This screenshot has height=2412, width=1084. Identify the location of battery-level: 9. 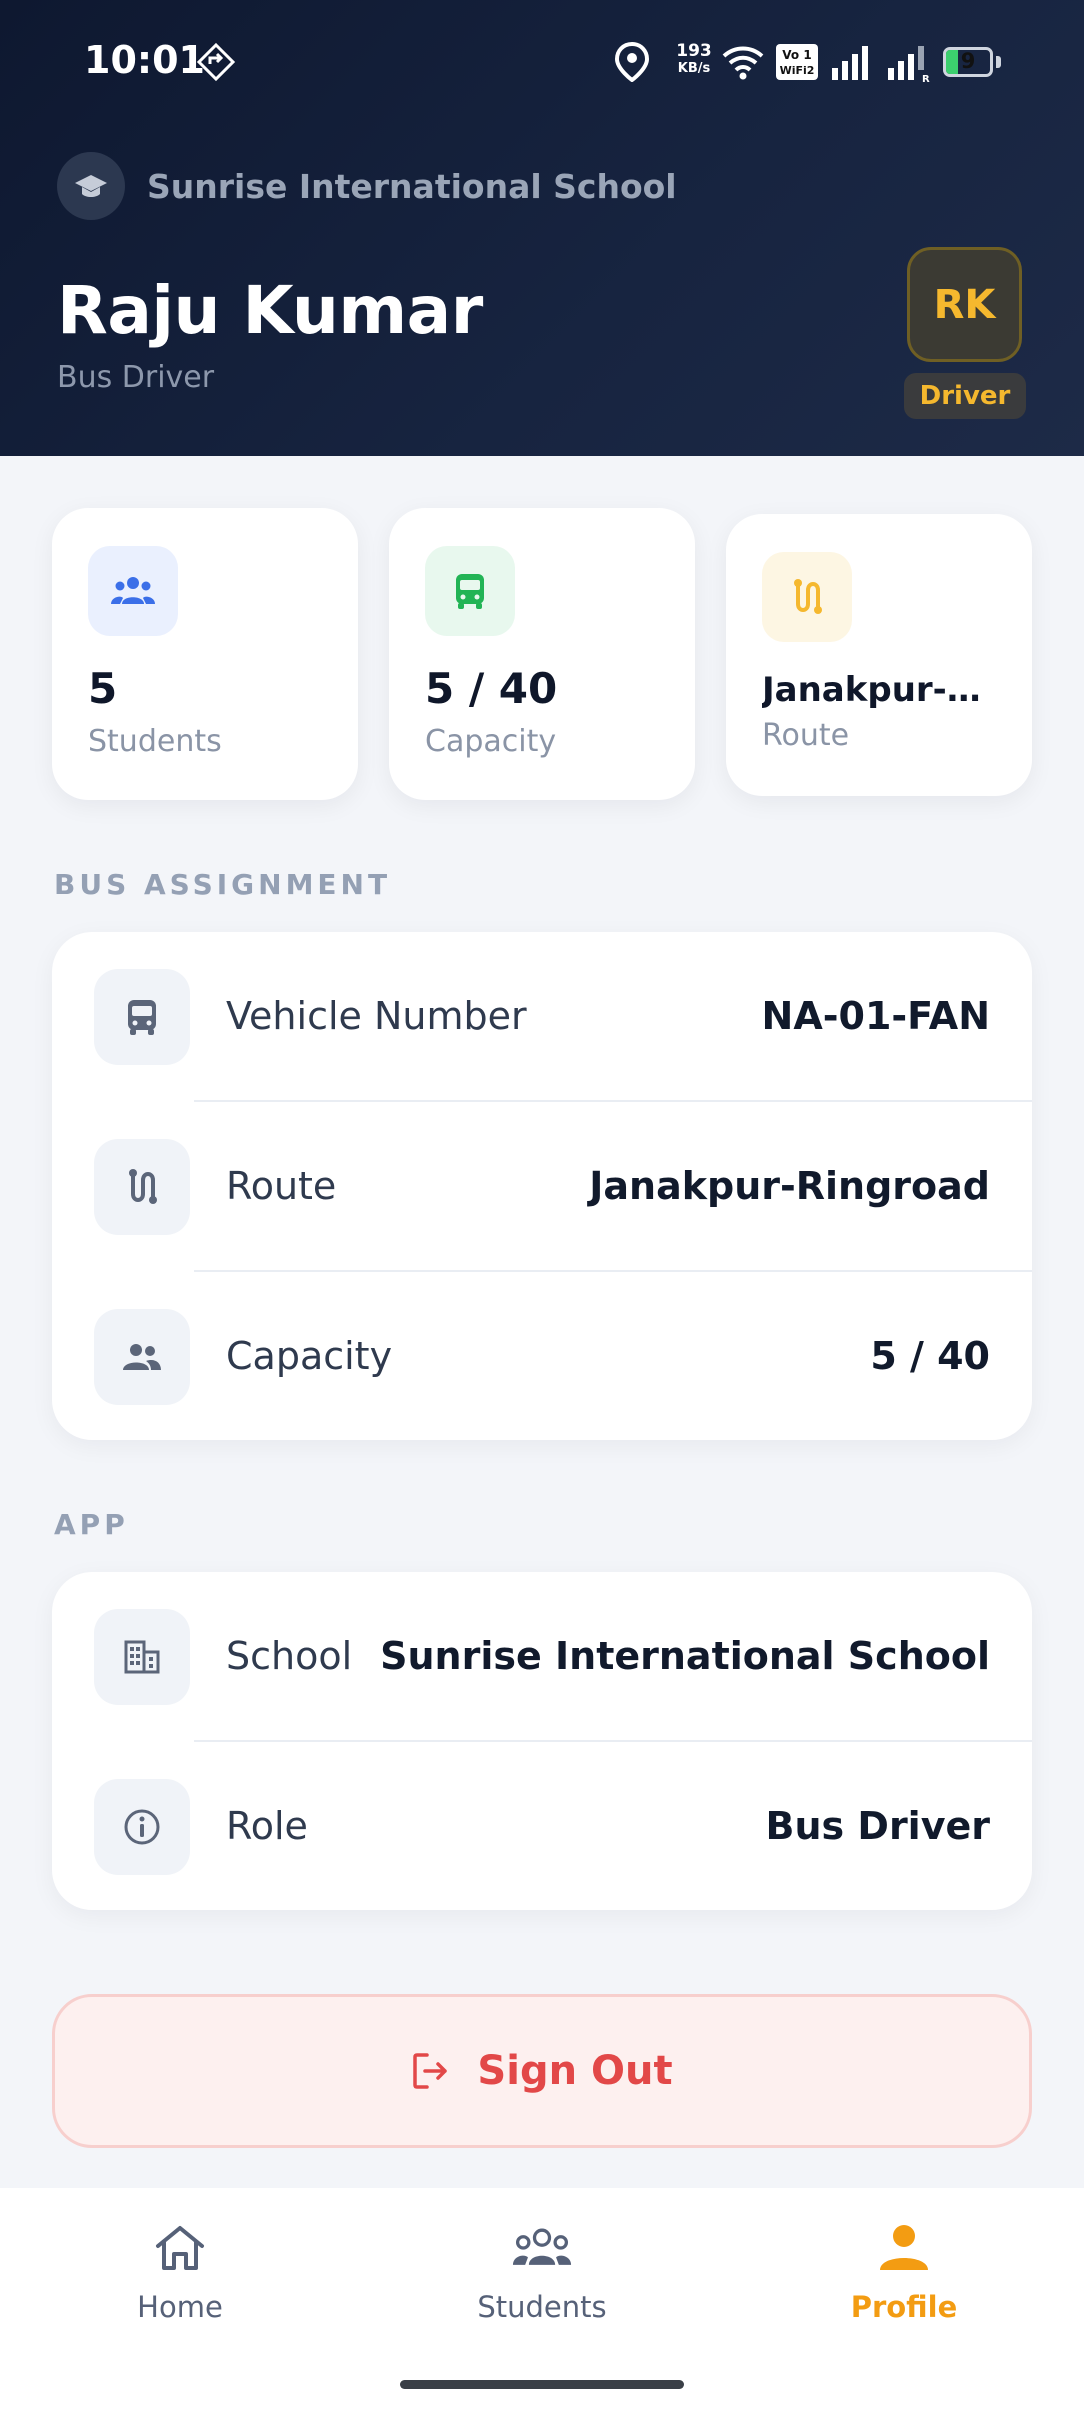
(968, 61).